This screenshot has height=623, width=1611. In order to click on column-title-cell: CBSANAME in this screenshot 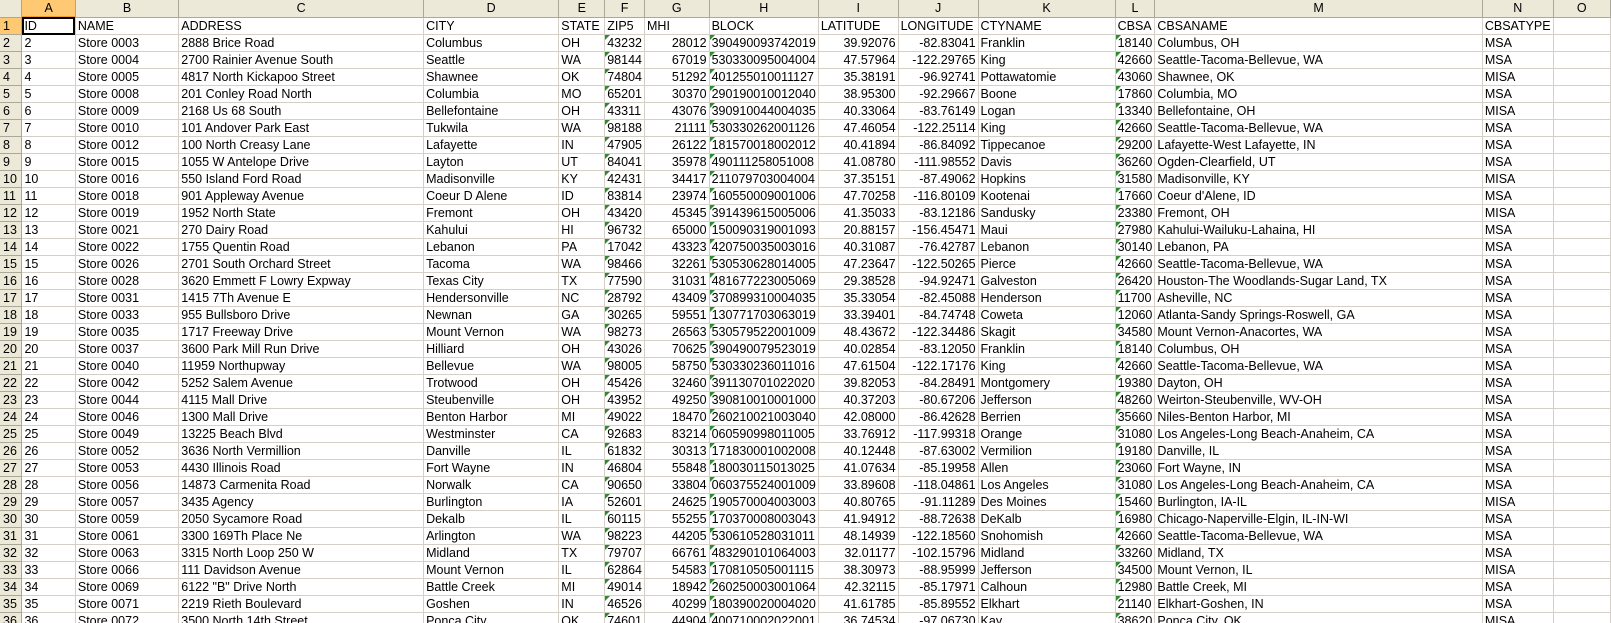, I will do `click(1318, 26)`.